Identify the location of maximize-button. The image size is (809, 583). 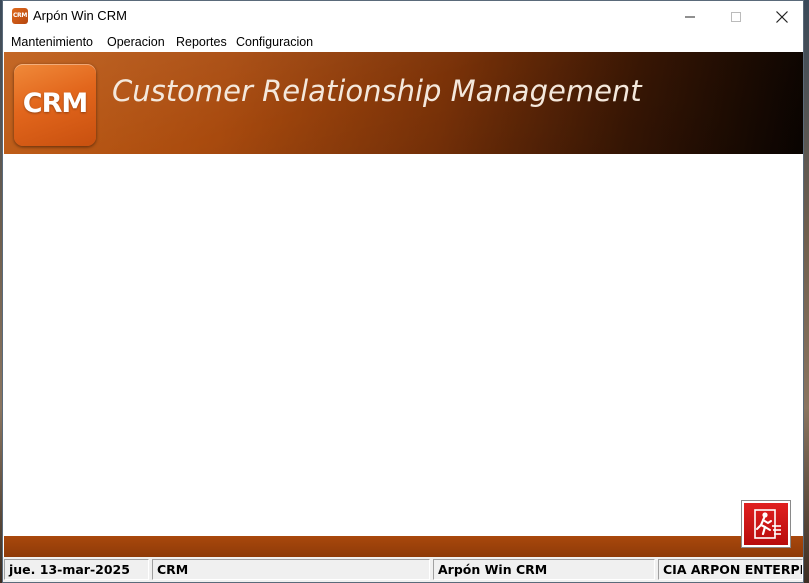
(736, 16).